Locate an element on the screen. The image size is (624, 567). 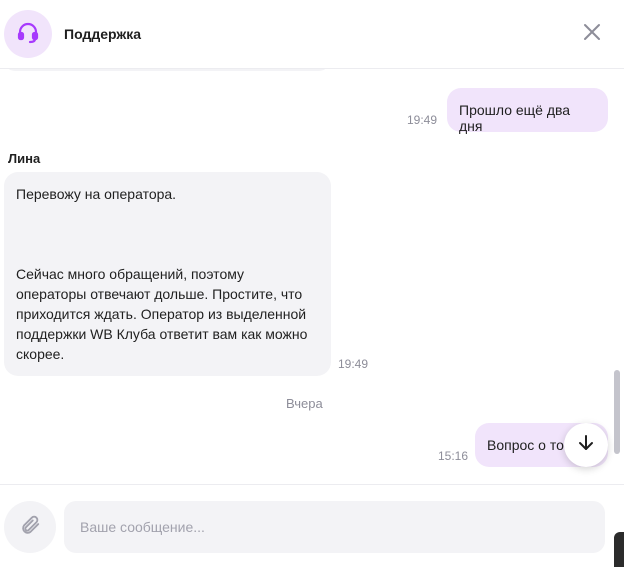
outgoing-message: Прошло ещё два дня is located at coordinates (527, 111).